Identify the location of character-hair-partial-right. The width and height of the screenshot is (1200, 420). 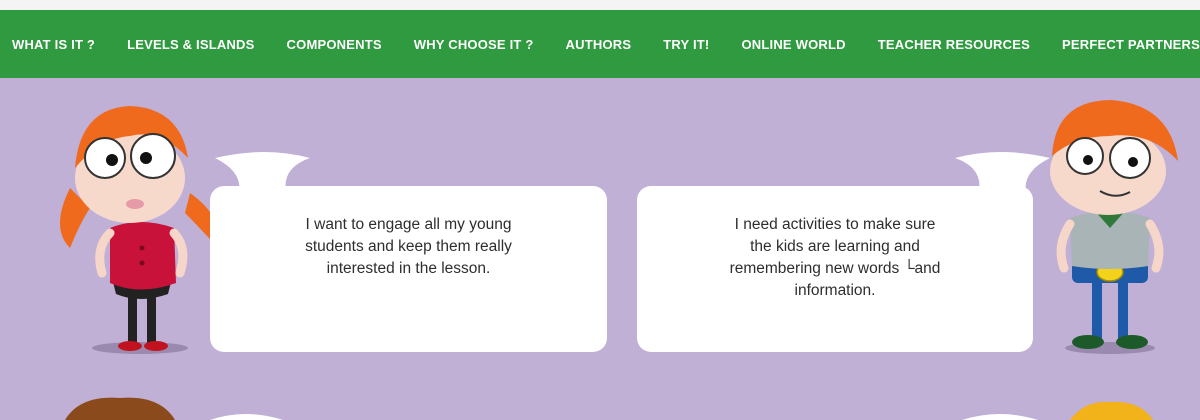
(1111, 410).